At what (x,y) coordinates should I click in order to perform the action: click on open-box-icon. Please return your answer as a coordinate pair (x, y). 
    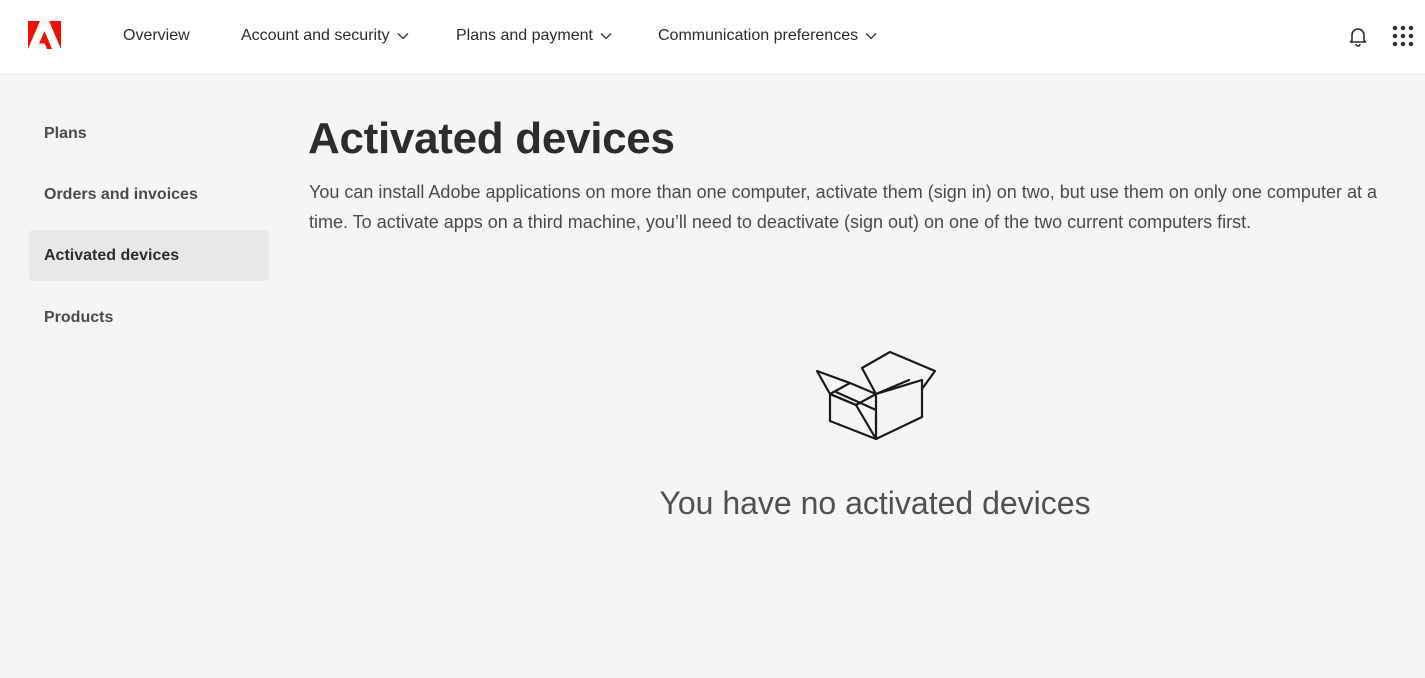
    Looking at the image, I should click on (876, 395).